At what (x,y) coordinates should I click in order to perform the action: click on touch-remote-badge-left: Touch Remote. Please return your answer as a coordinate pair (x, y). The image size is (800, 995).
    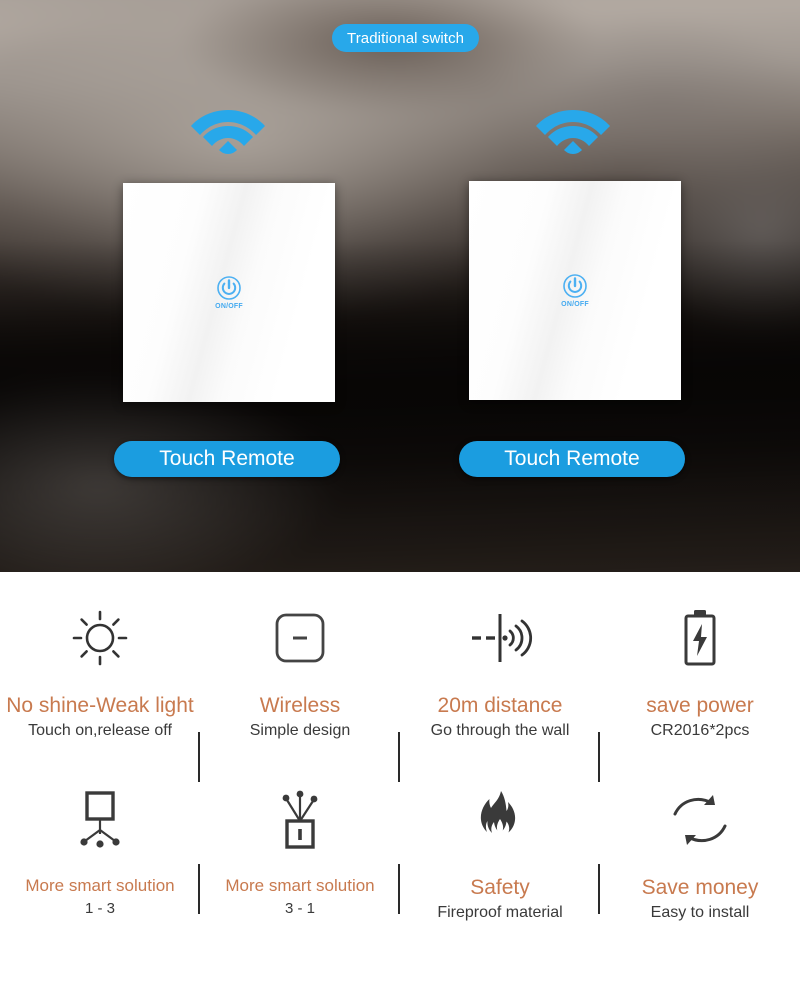
    Looking at the image, I should click on (227, 459).